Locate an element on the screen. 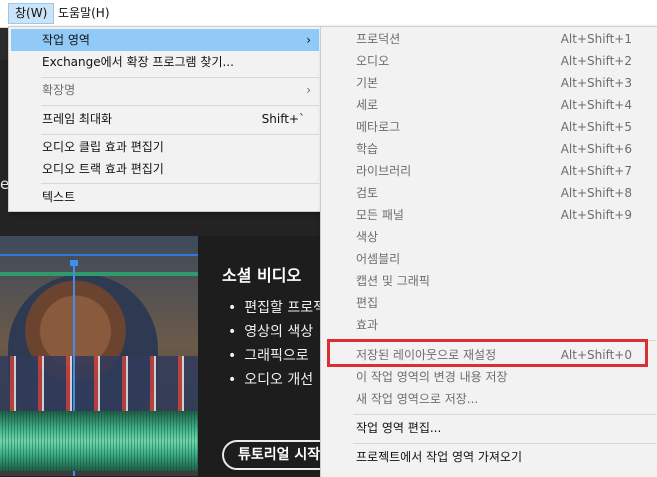  menu-item-label: 기본 is located at coordinates (367, 83).